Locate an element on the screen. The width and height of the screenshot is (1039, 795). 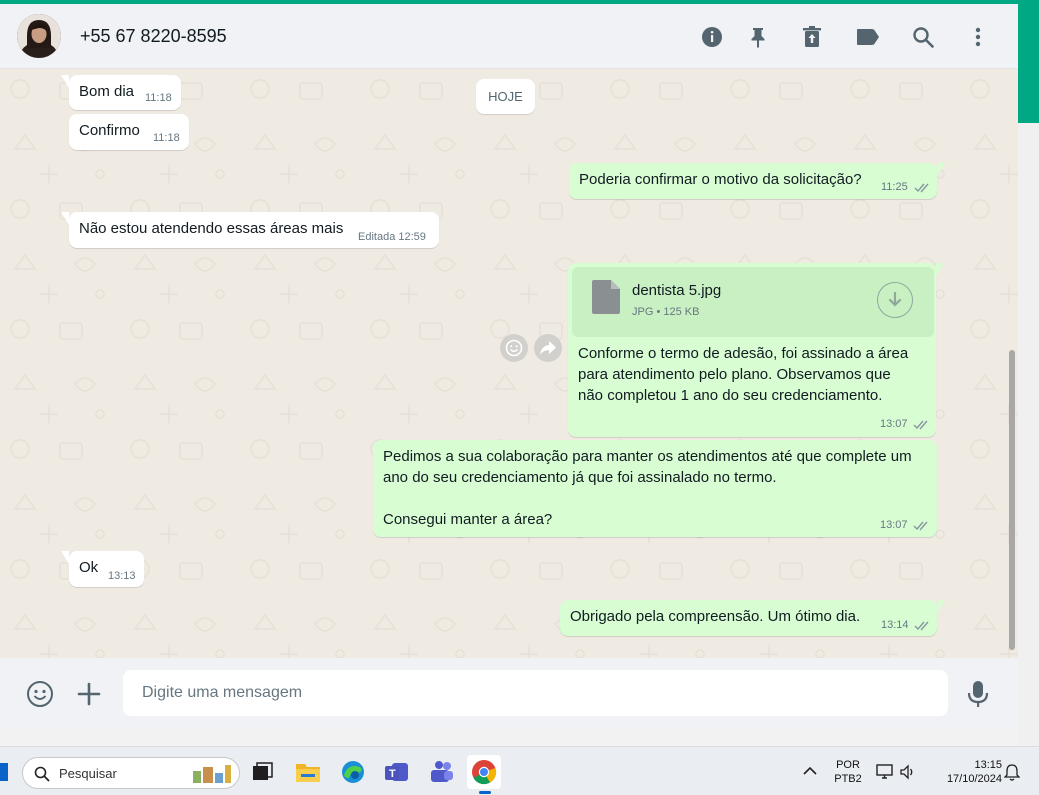
message-incoming: Bom dia 11:18 is located at coordinates (121, 92).